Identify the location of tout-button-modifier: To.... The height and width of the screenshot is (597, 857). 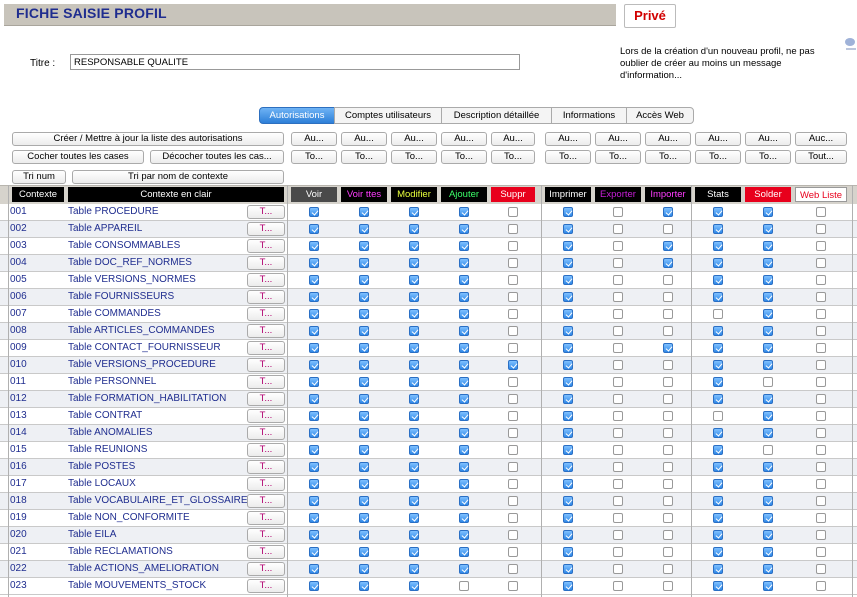
(414, 157).